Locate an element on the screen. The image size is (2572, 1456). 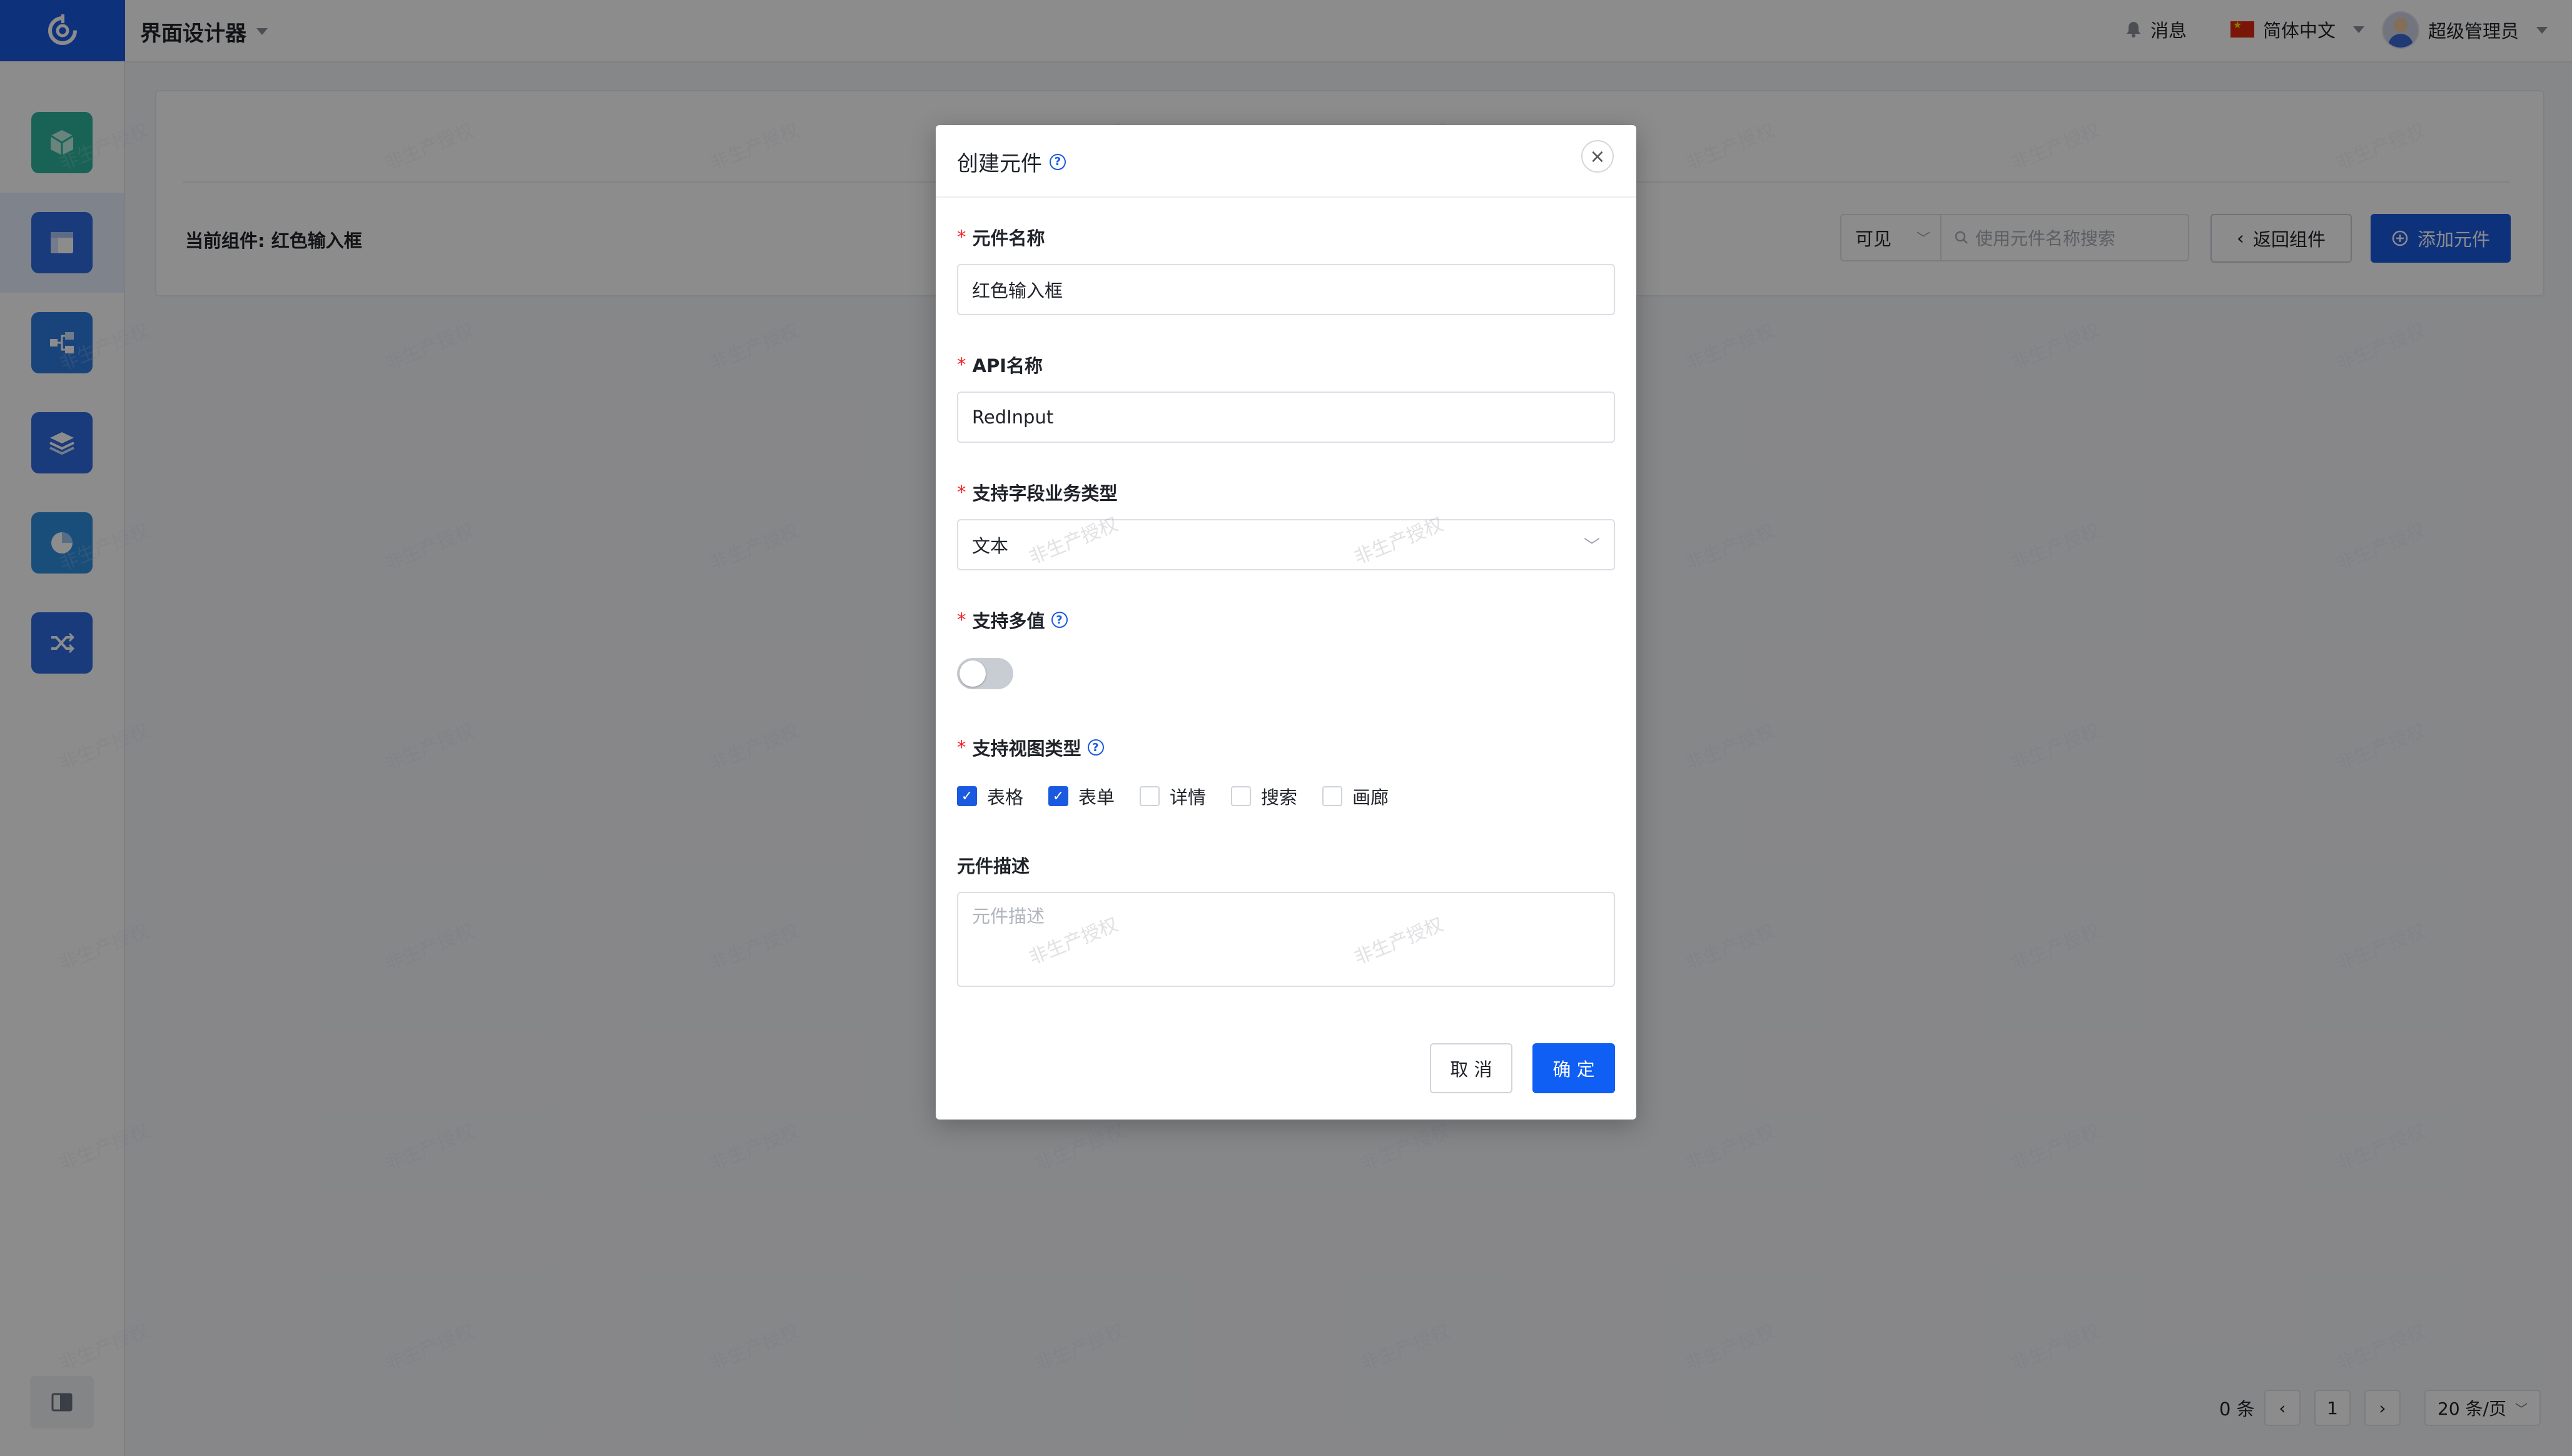
multi-value-toggle is located at coordinates (985, 673).